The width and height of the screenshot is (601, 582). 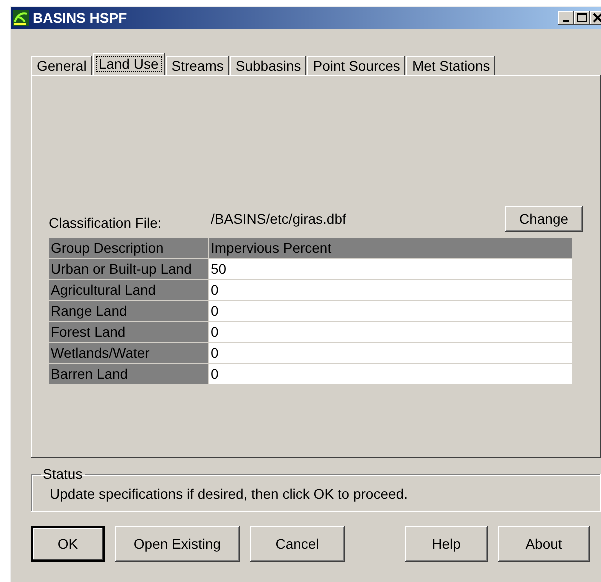 What do you see at coordinates (197, 65) in the screenshot?
I see `tab: Streams` at bounding box center [197, 65].